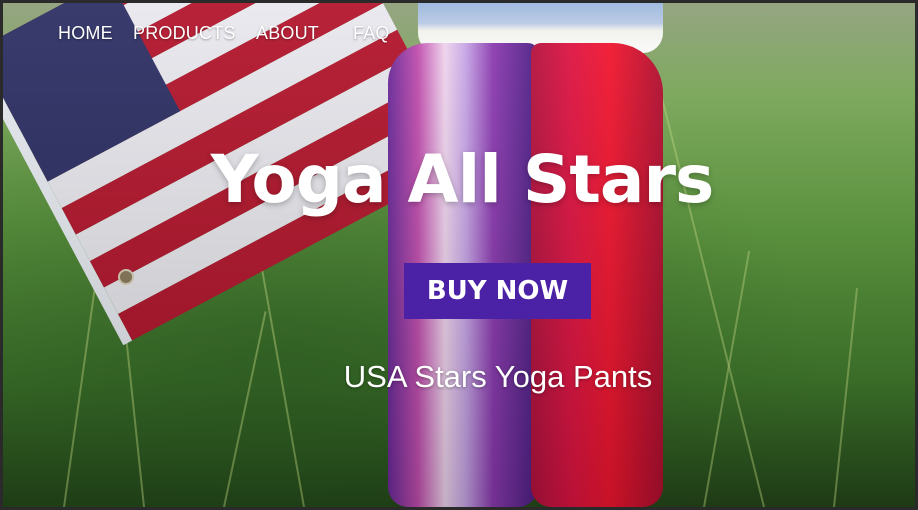 This screenshot has height=510, width=918. I want to click on hero-subtitle: USA Stars Yoga Pants, so click(498, 376).